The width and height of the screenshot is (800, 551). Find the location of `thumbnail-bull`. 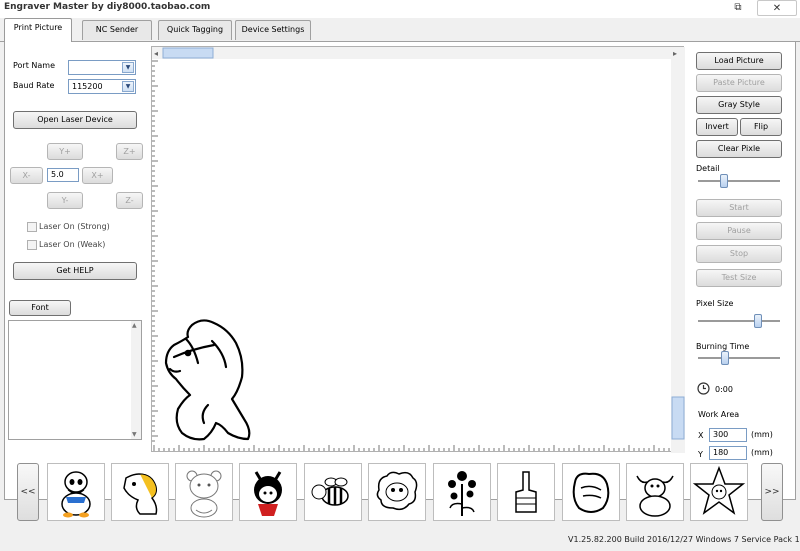

thumbnail-bull is located at coordinates (655, 492).